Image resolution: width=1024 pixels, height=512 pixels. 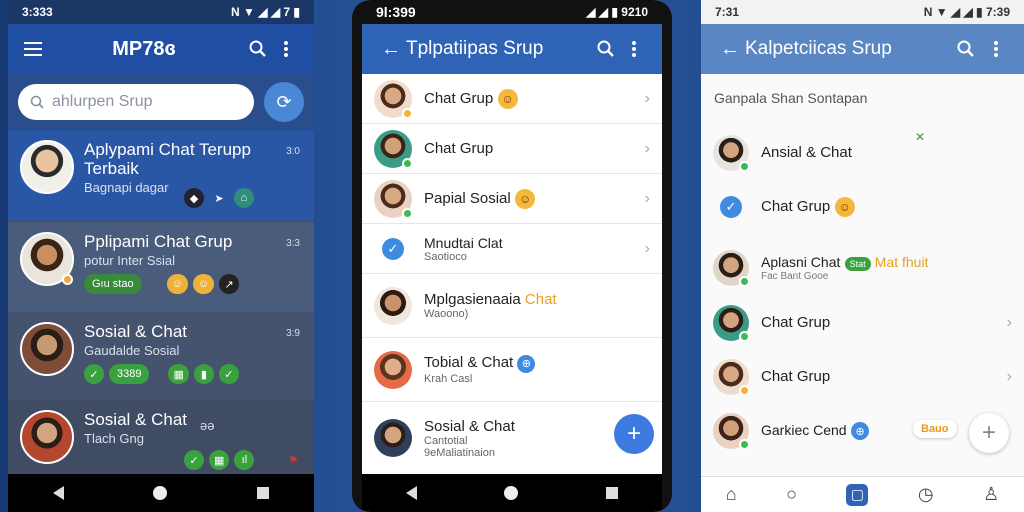 What do you see at coordinates (901, 262) in the screenshot?
I see `item-highlight: Mat fhuit` at bounding box center [901, 262].